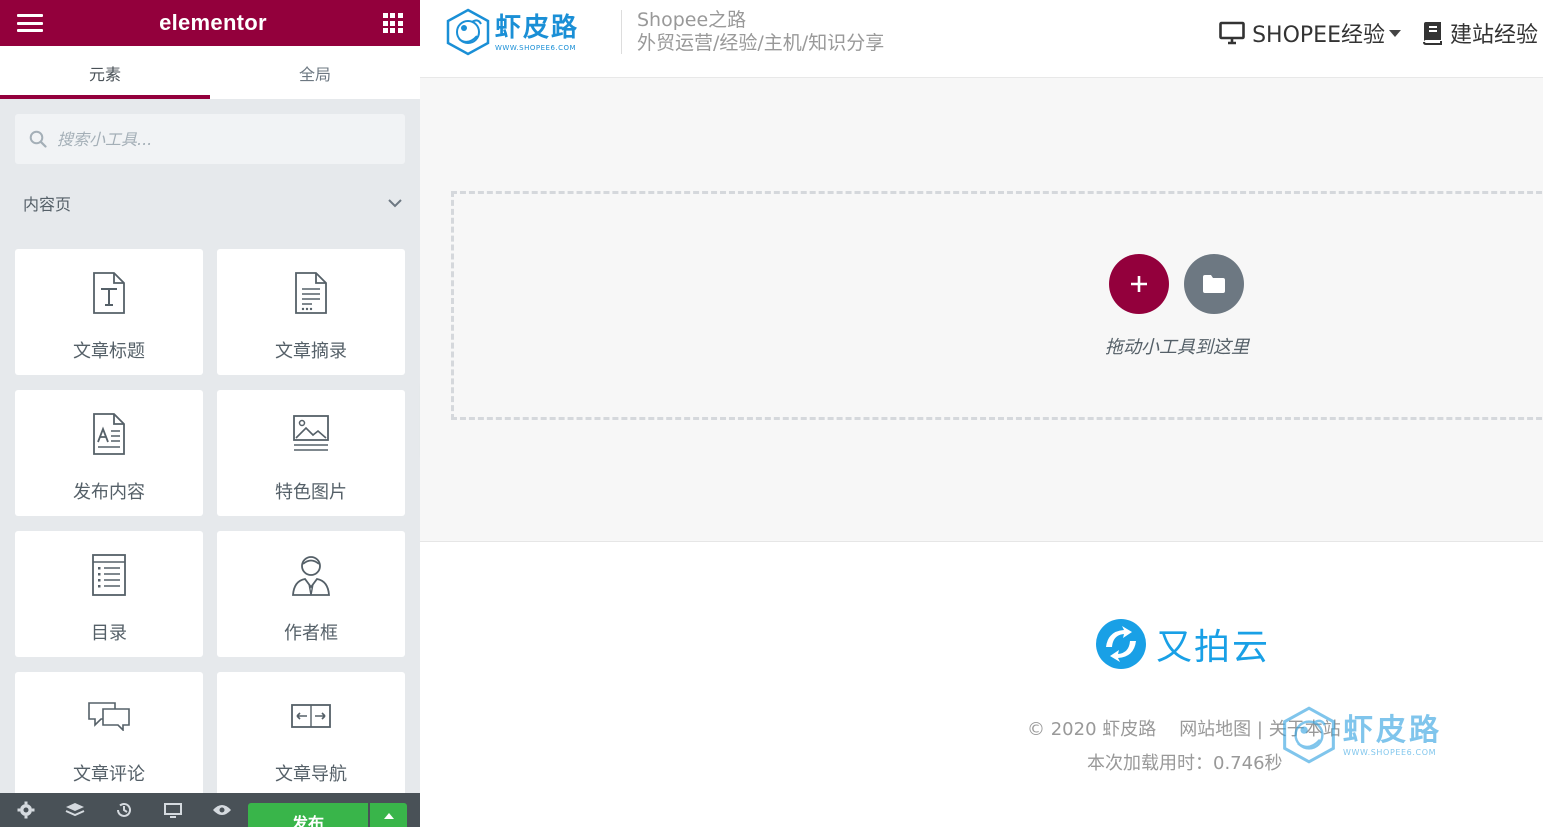  What do you see at coordinates (38, 139) in the screenshot?
I see `search-icon` at bounding box center [38, 139].